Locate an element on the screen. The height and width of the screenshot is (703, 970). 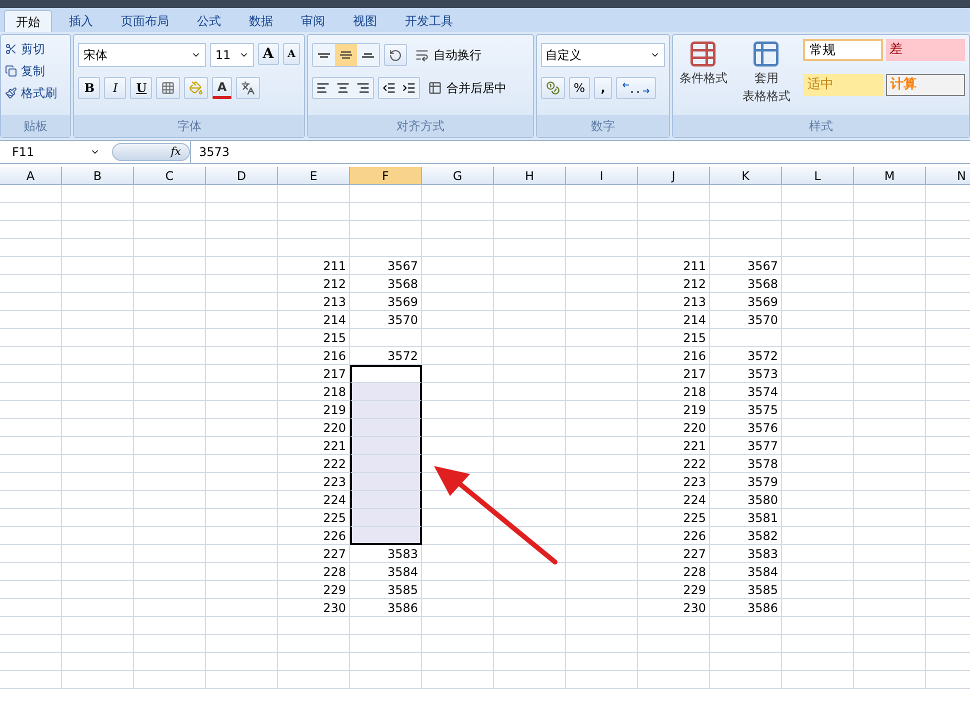
column-header: C is located at coordinates (170, 175).